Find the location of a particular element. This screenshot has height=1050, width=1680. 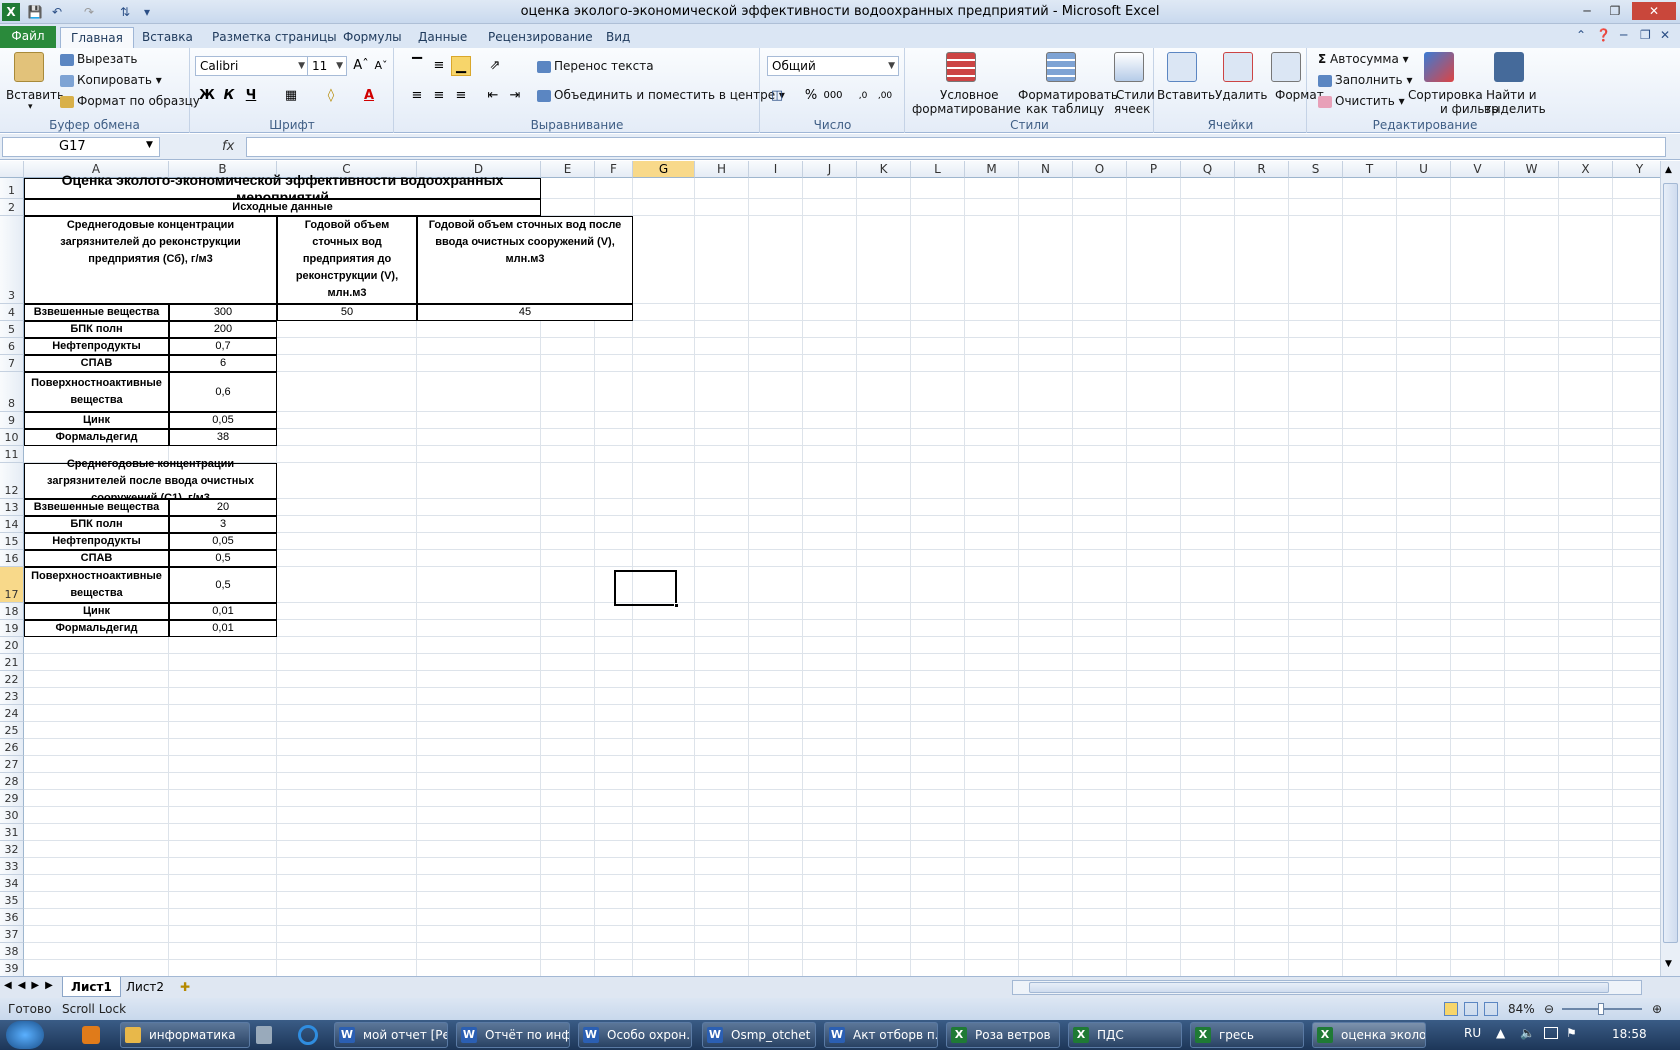

cell-value-before: 200 is located at coordinates (223, 329).